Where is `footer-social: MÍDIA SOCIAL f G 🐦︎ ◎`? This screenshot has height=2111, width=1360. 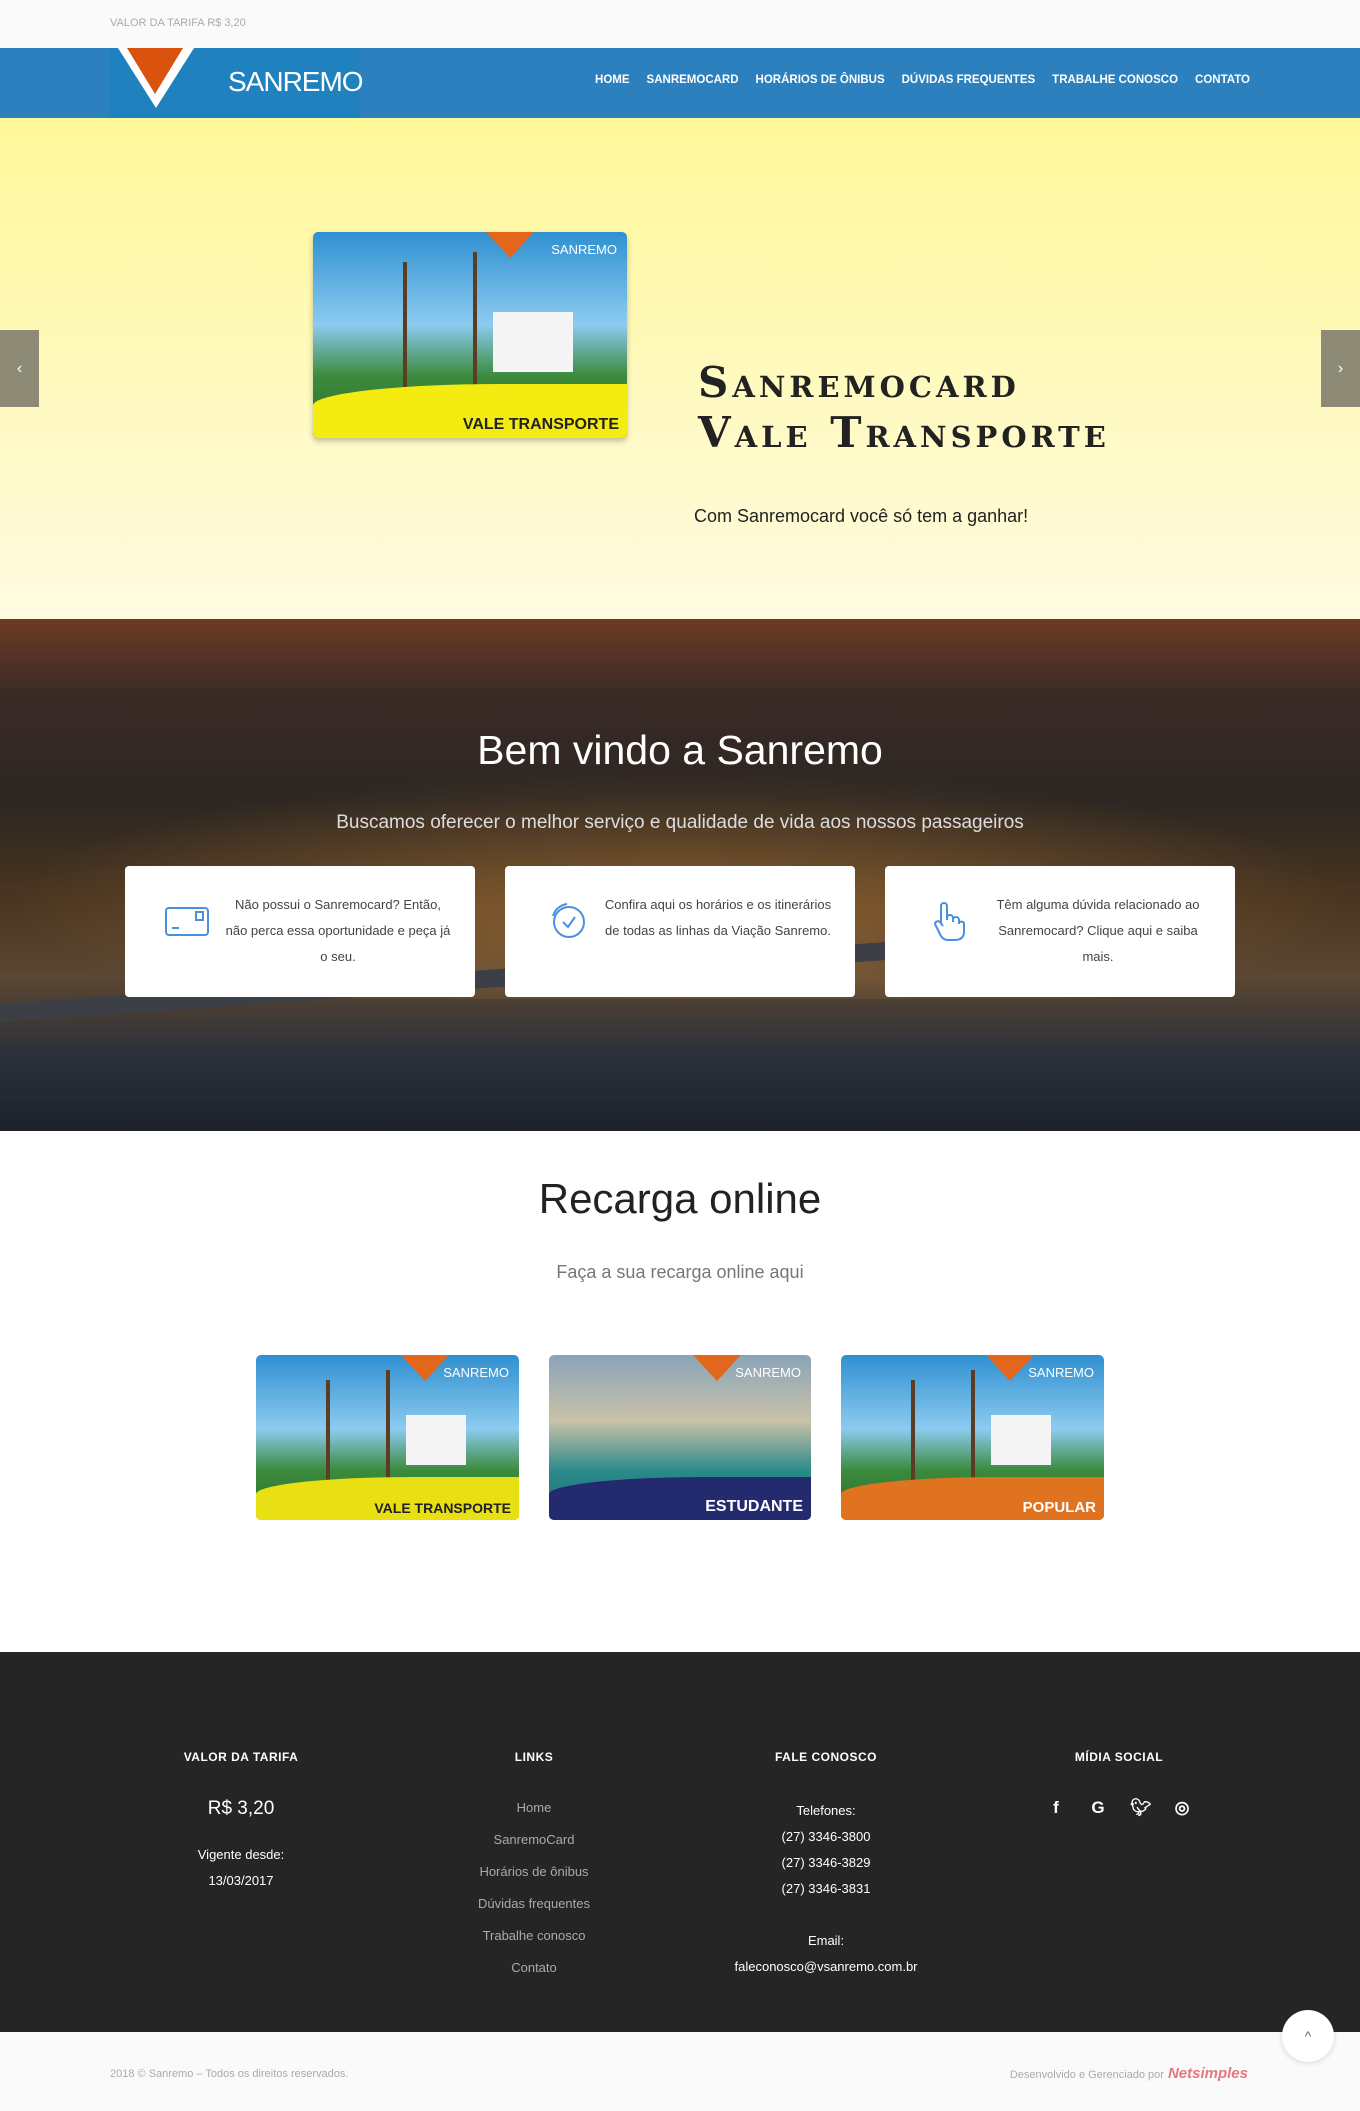
footer-social: MÍDIA SOCIAL f G 🐦︎ ◎ is located at coordinates (1119, 1784).